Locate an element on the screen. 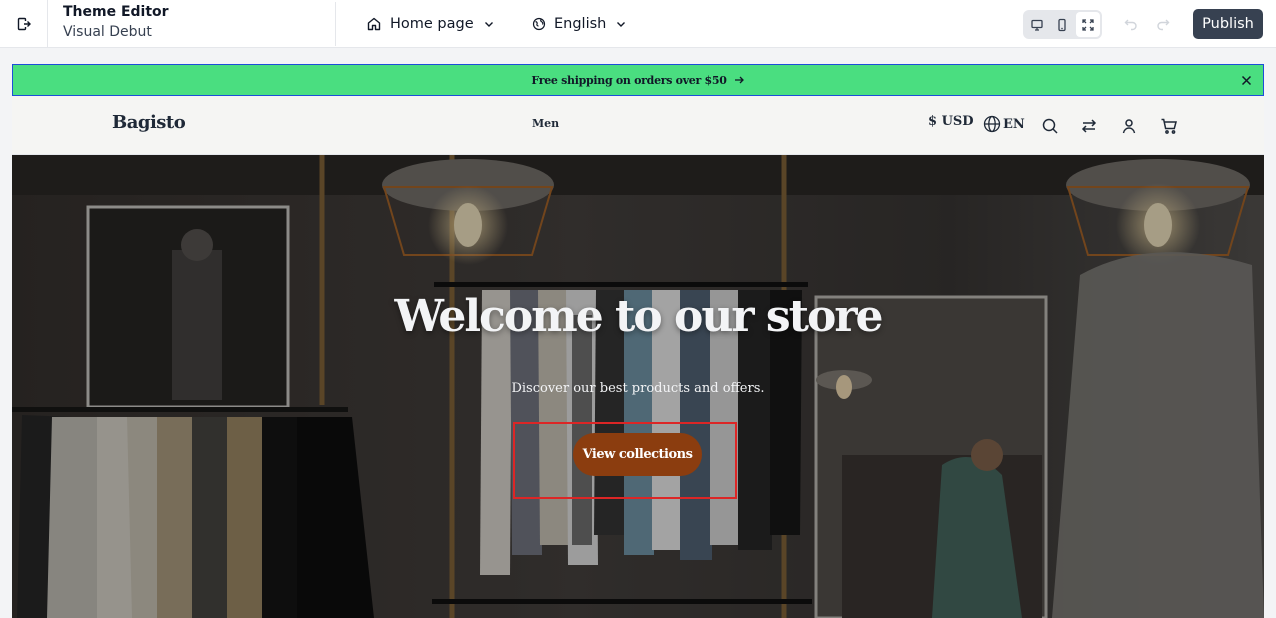 The width and height of the screenshot is (1276, 618). editor-title: Theme Editor is located at coordinates (116, 12).